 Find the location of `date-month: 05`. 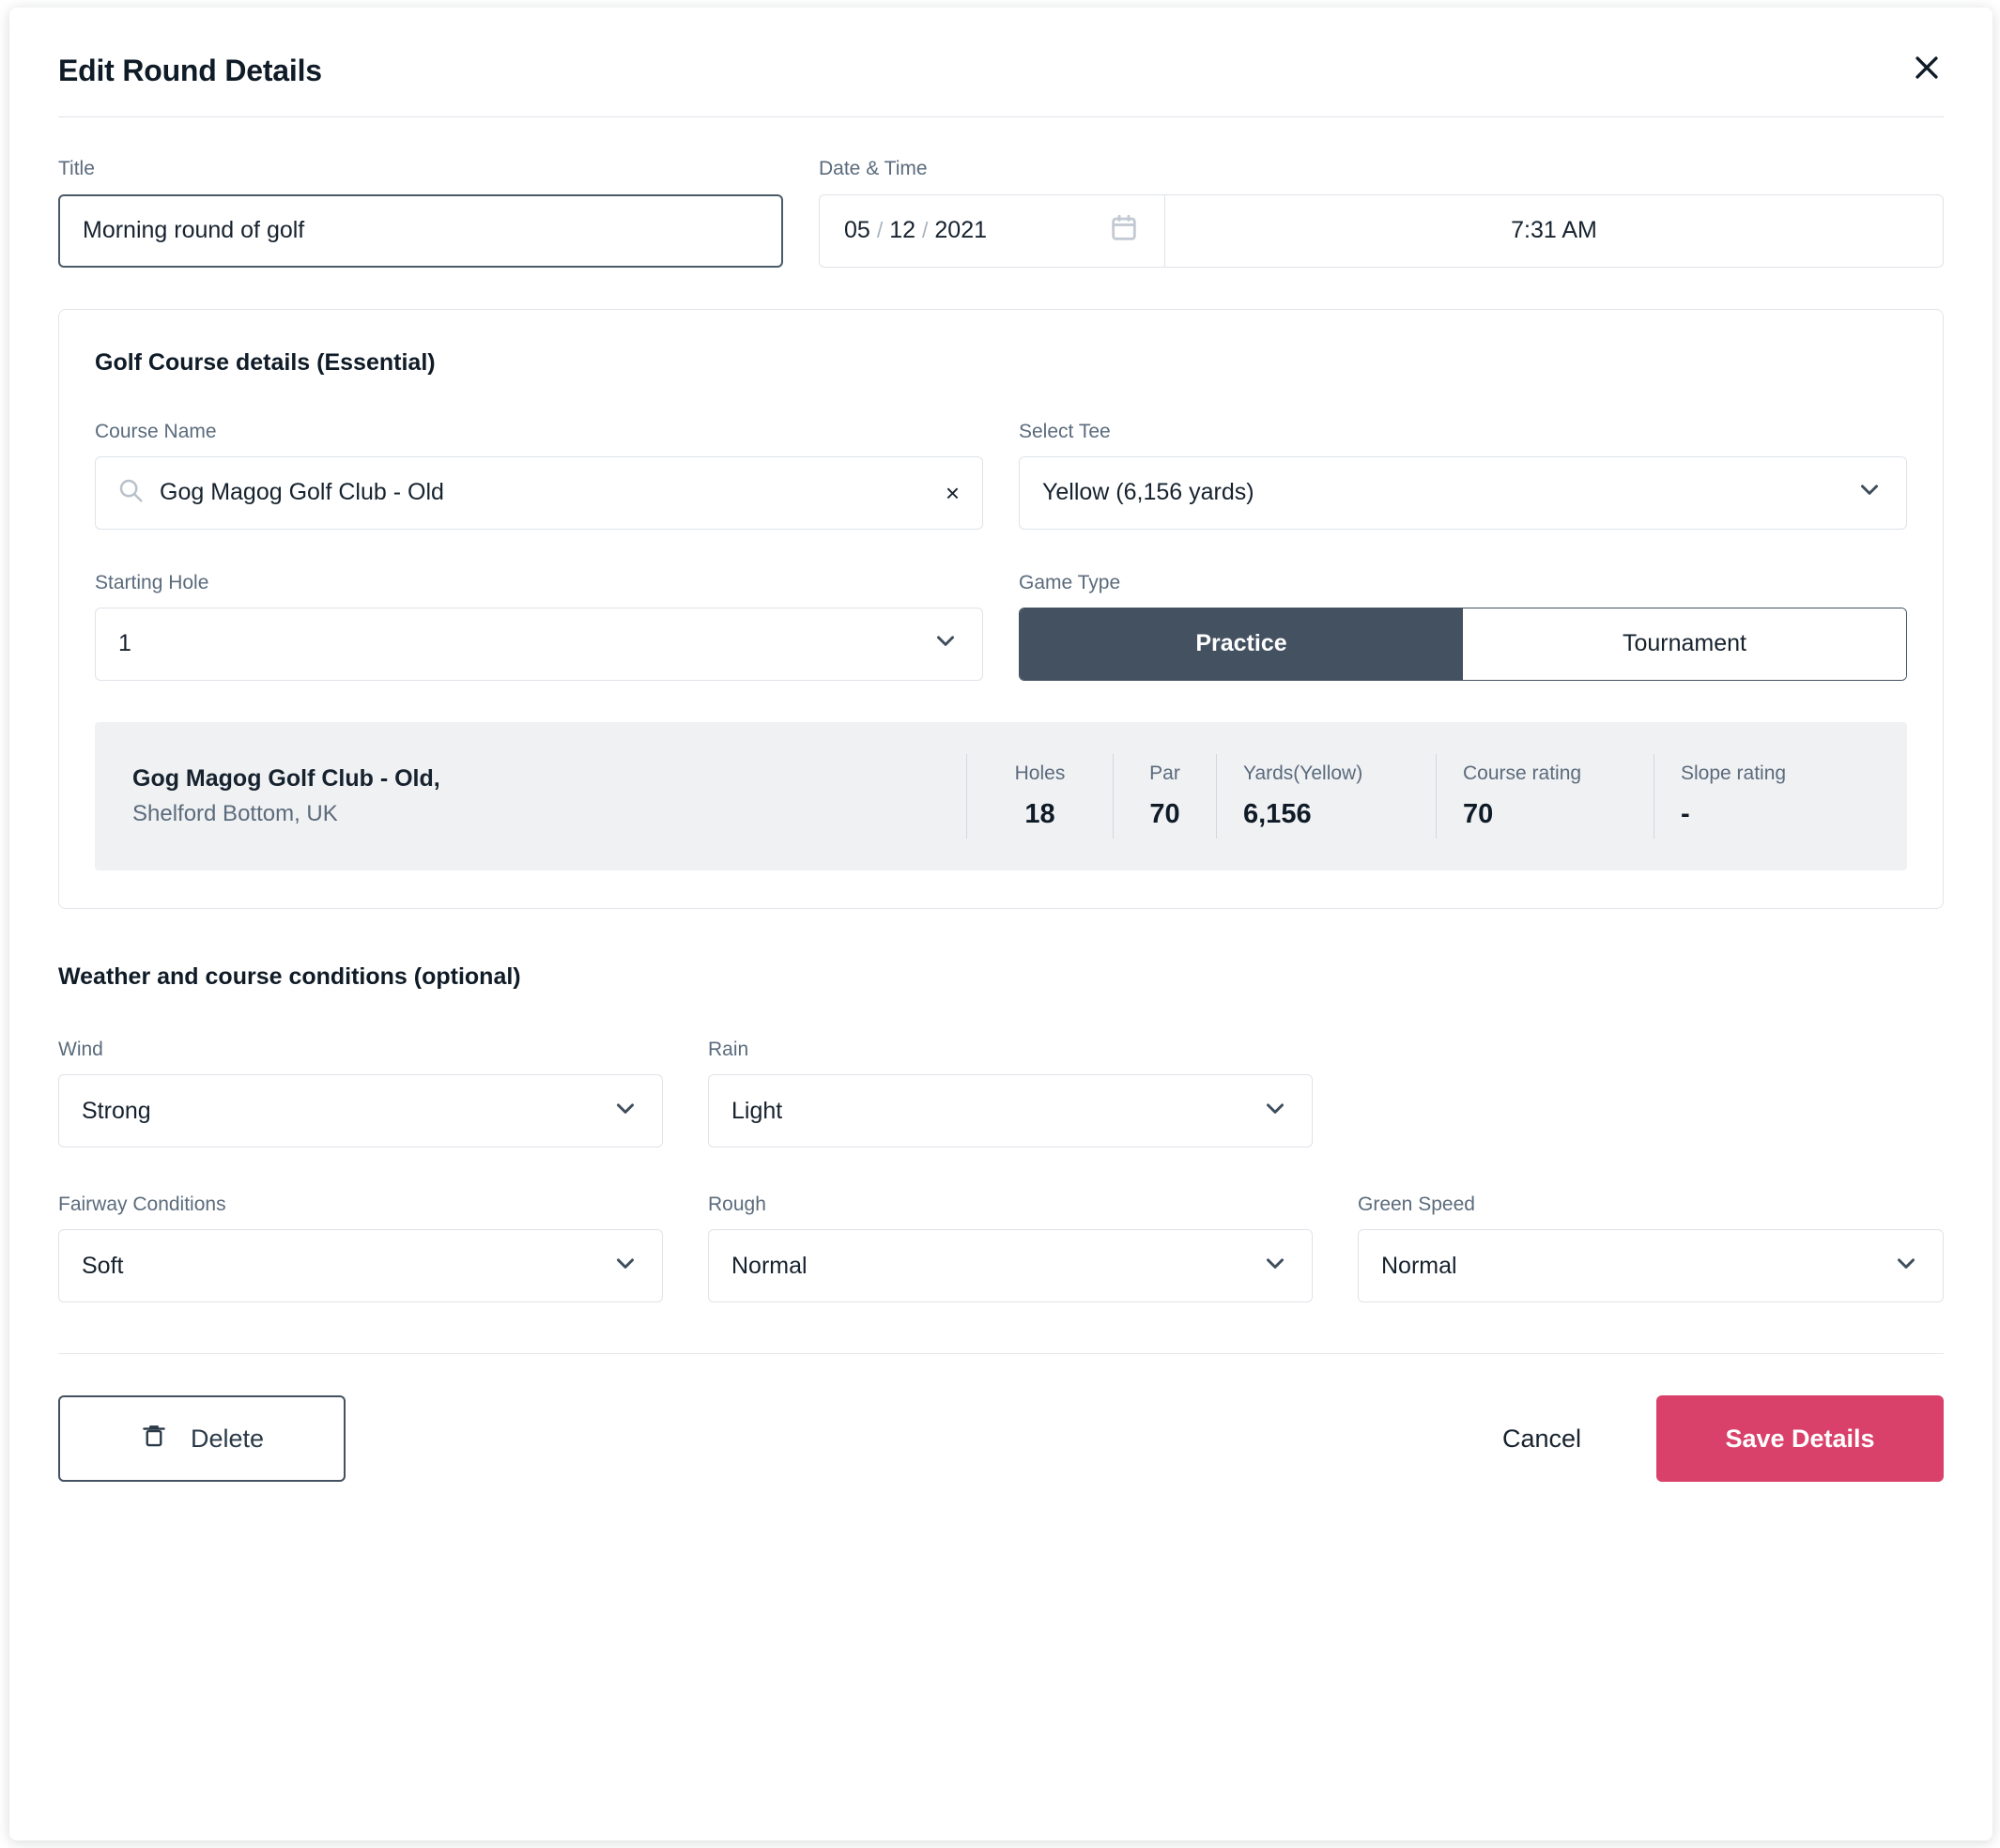

date-month: 05 is located at coordinates (857, 230).